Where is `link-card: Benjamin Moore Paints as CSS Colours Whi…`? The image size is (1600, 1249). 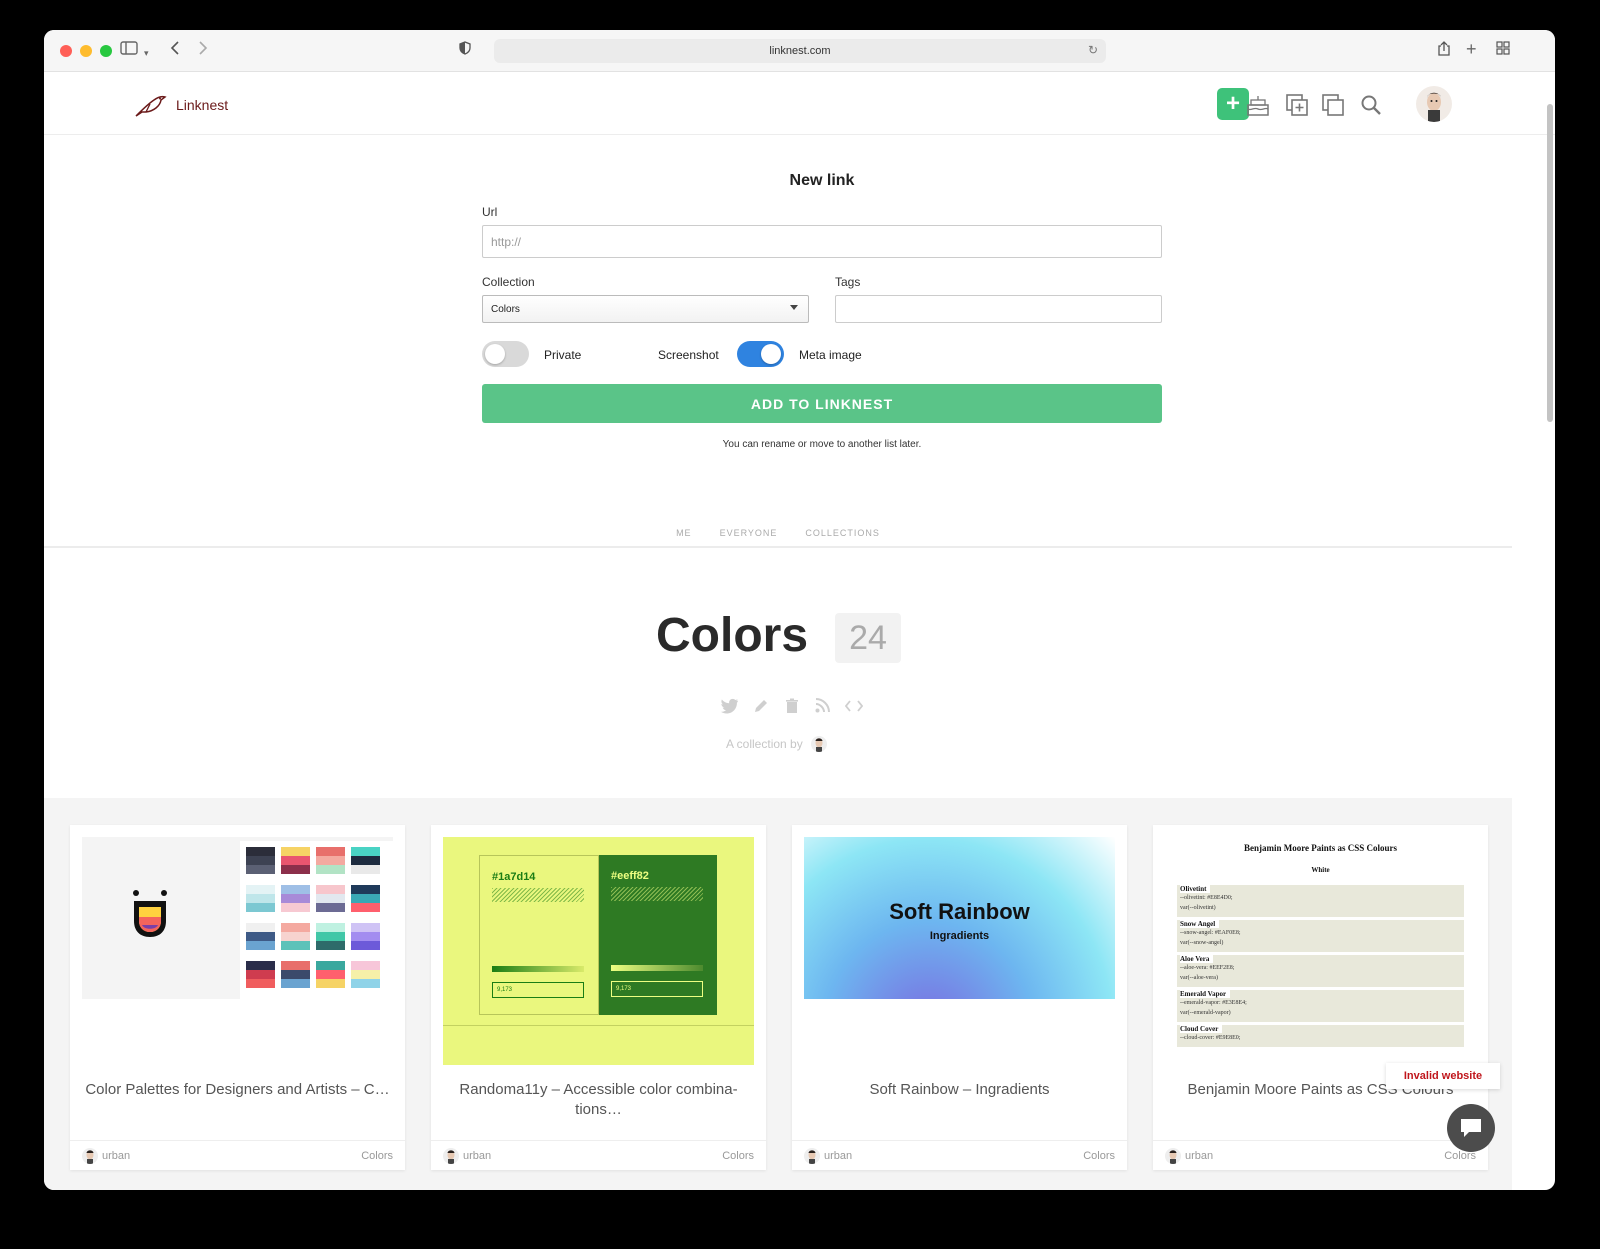
link-card: Benjamin Moore Paints as CSS Colours Whi… is located at coordinates (1320, 997).